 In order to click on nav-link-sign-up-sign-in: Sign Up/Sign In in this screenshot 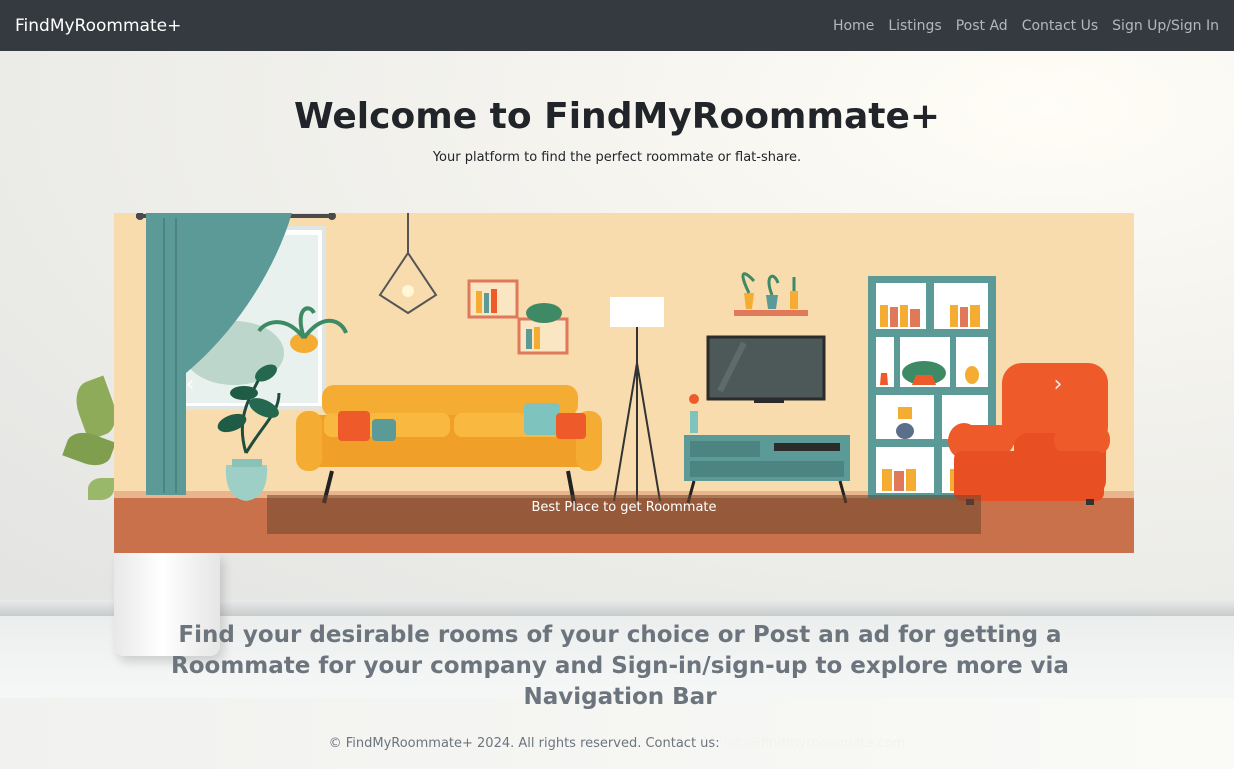, I will do `click(1165, 26)`.